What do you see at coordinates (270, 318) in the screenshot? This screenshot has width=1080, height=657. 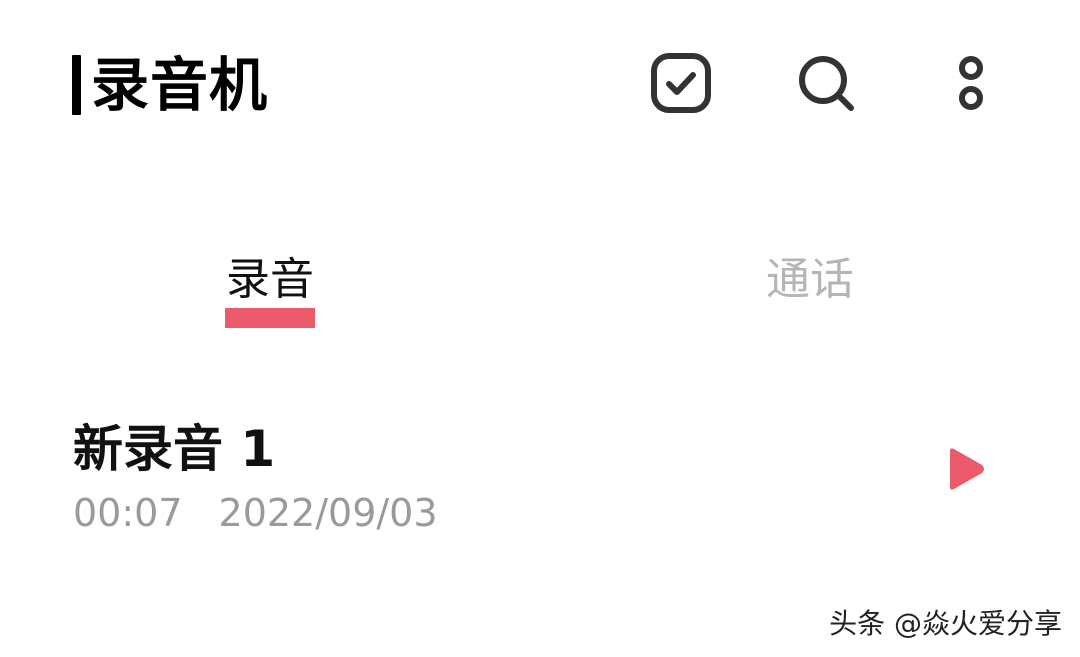 I see `tab-active-indicator` at bounding box center [270, 318].